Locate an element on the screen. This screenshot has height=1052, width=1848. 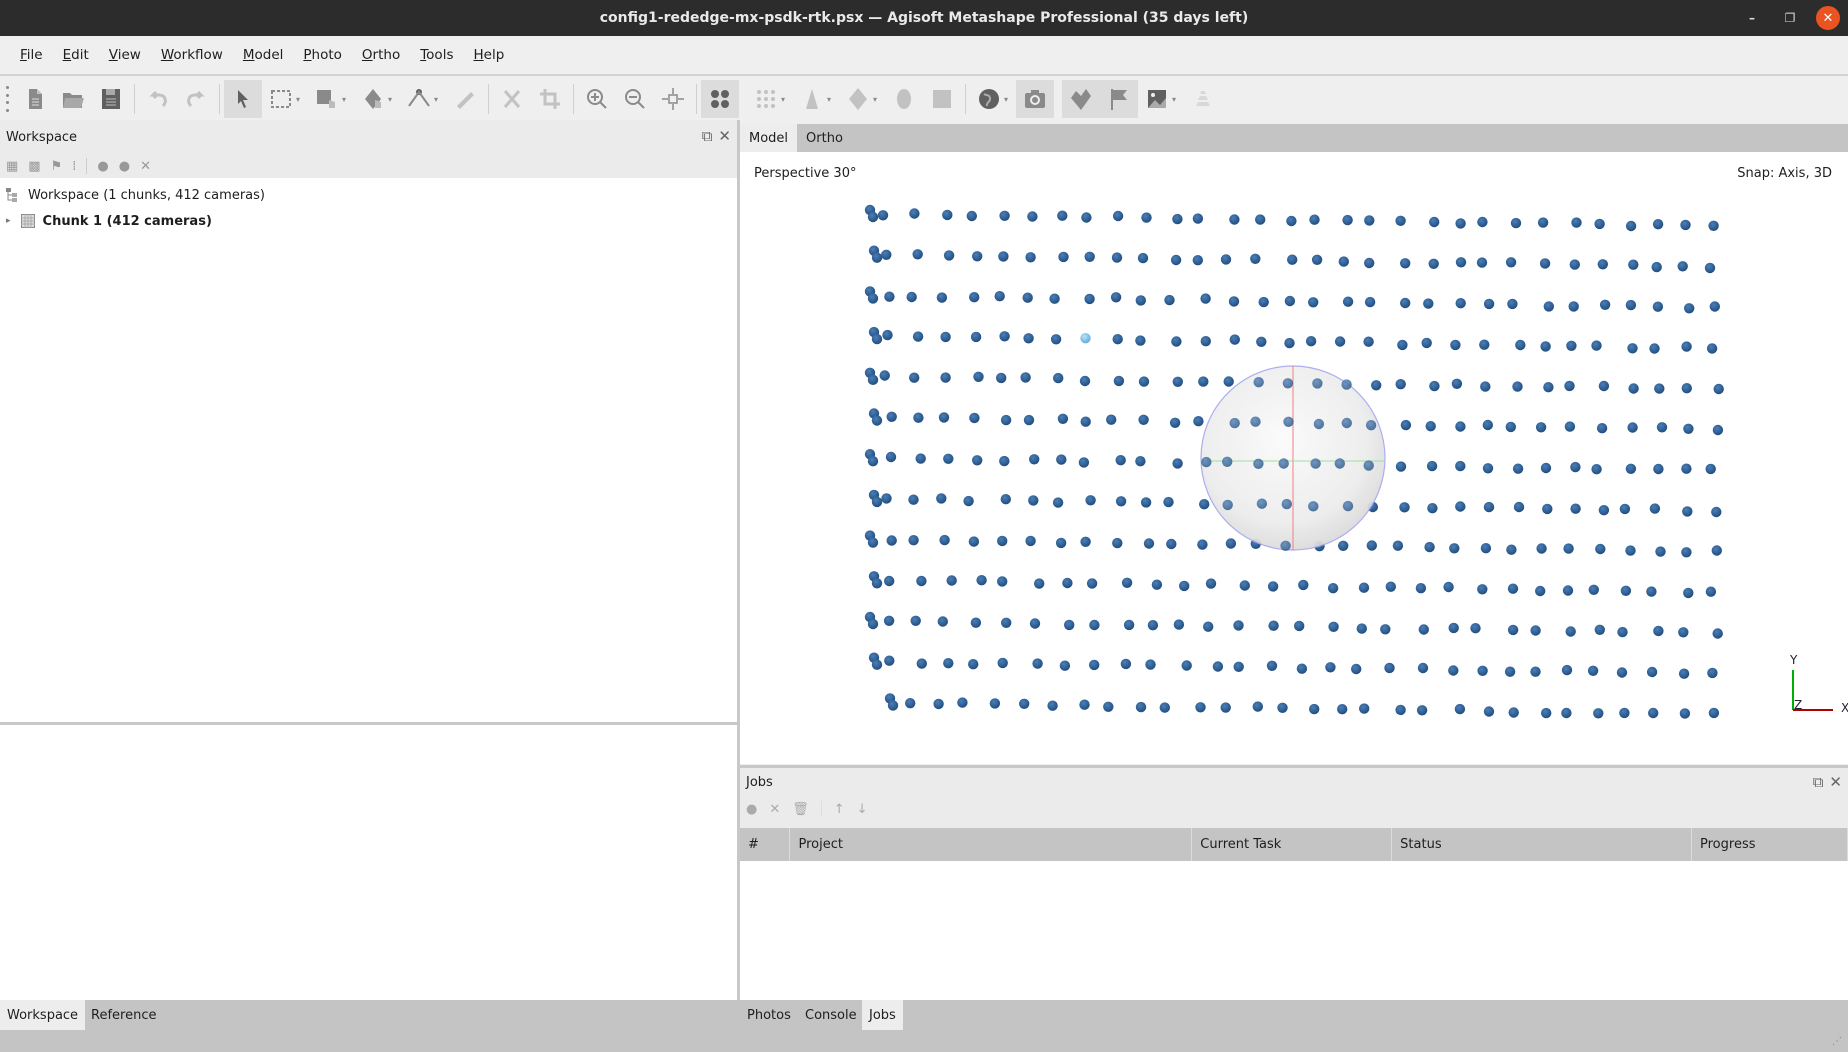
crop-selection-button is located at coordinates (550, 99).